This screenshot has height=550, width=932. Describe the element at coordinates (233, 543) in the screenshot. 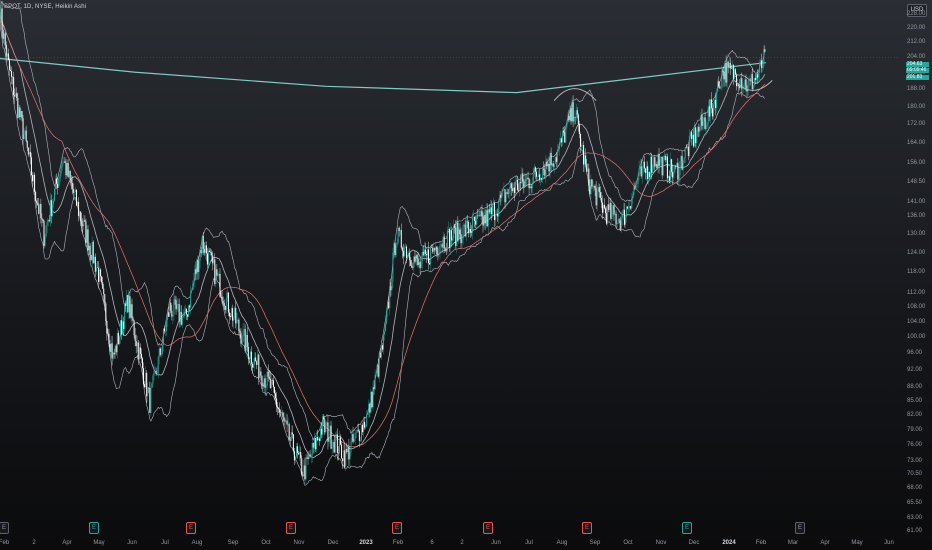

I see `x-tick-label: Sep` at that location.